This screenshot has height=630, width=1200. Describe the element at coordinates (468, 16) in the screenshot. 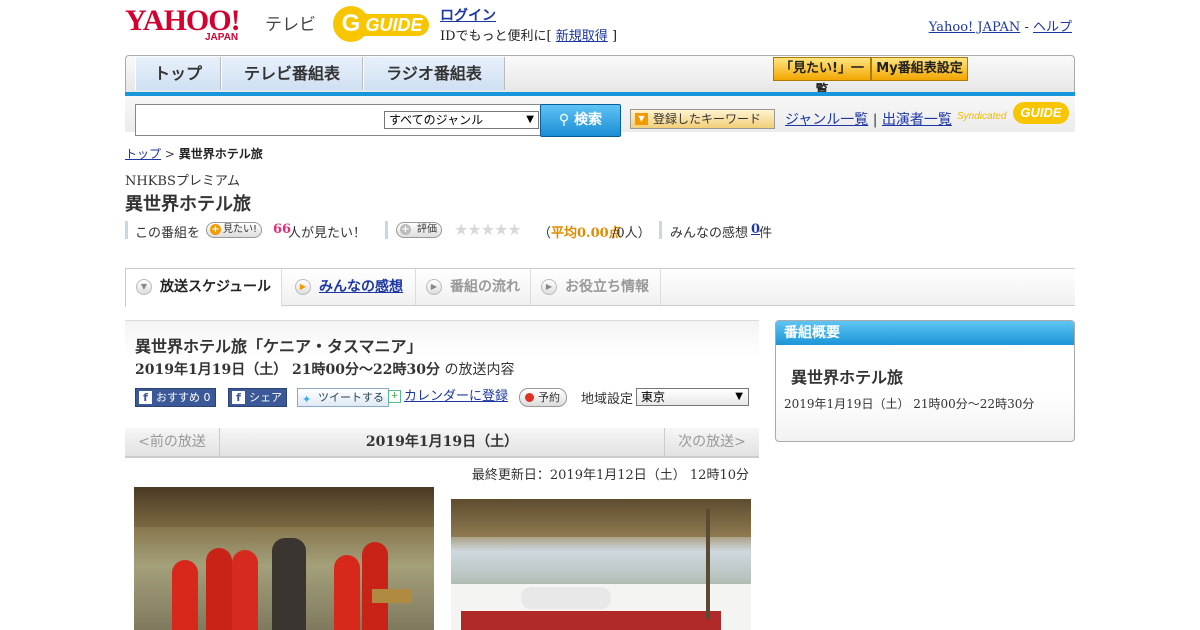

I see `login-link: ログイン` at that location.